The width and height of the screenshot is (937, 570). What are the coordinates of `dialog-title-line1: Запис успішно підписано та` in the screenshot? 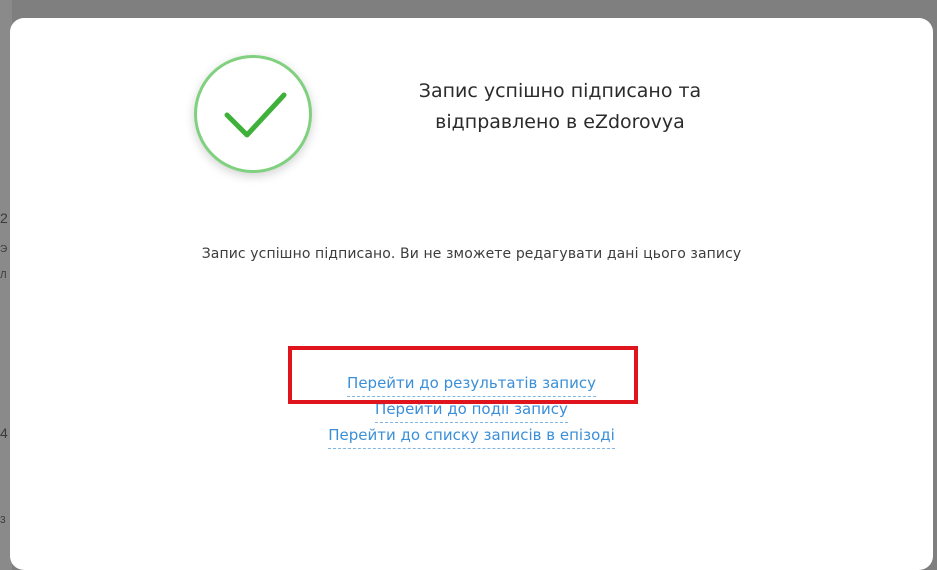 It's located at (560, 91).